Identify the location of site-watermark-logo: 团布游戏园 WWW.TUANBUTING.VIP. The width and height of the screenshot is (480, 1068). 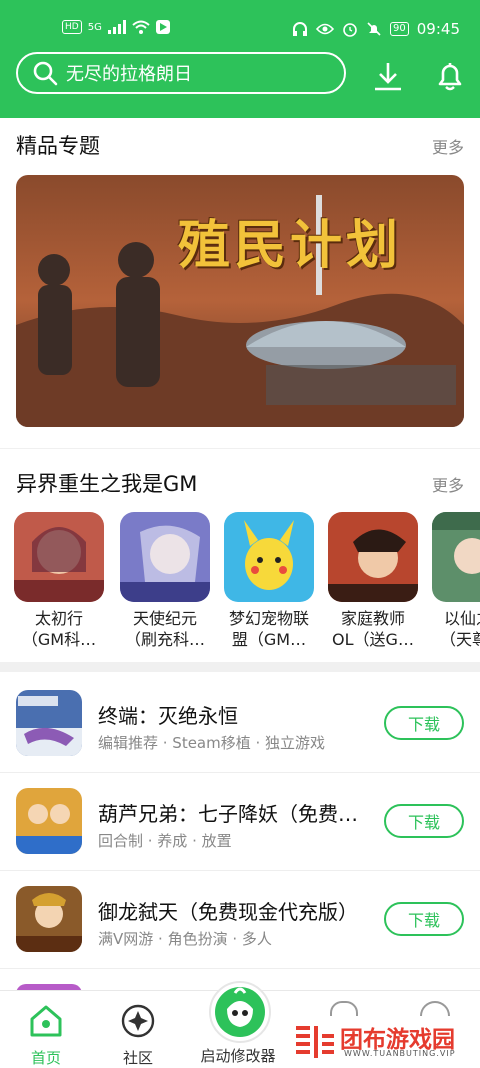
(383, 1041).